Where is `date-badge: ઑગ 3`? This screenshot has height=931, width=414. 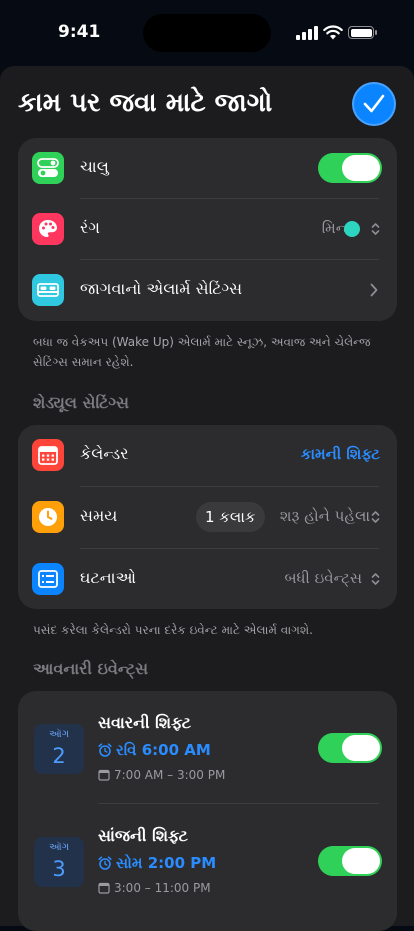 date-badge: ઑગ 3 is located at coordinates (59, 862).